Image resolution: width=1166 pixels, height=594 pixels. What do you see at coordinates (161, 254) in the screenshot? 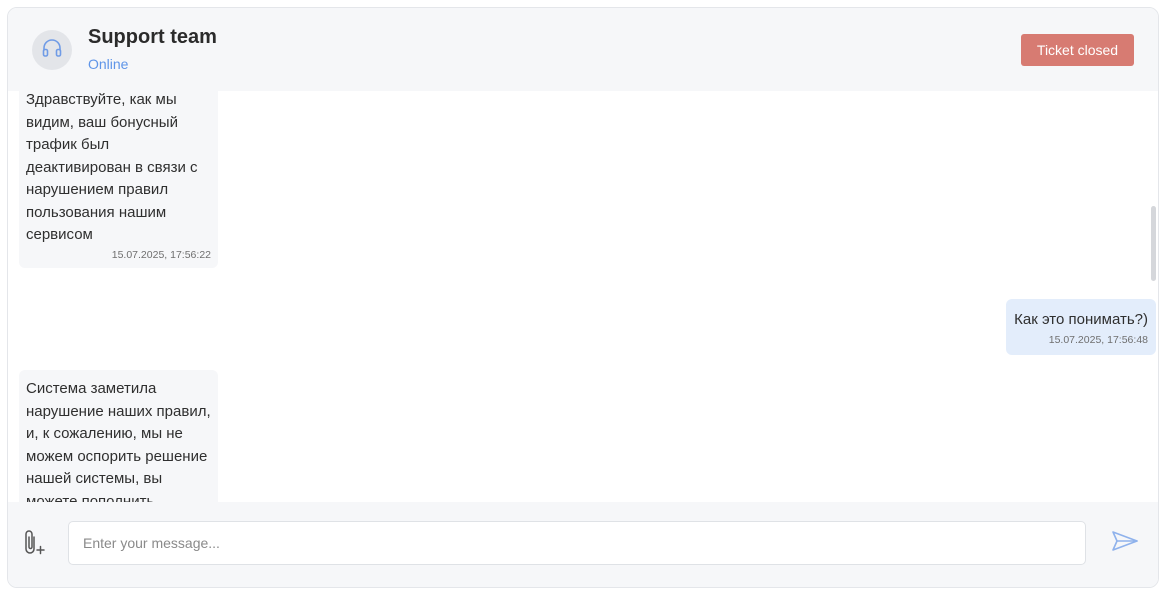
I see `message-timestamp: 15.07.2025, 17:56:22` at bounding box center [161, 254].